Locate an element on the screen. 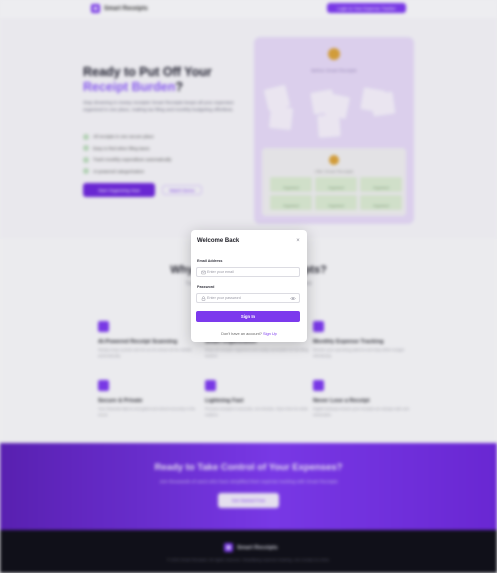  password-input is located at coordinates (248, 298).